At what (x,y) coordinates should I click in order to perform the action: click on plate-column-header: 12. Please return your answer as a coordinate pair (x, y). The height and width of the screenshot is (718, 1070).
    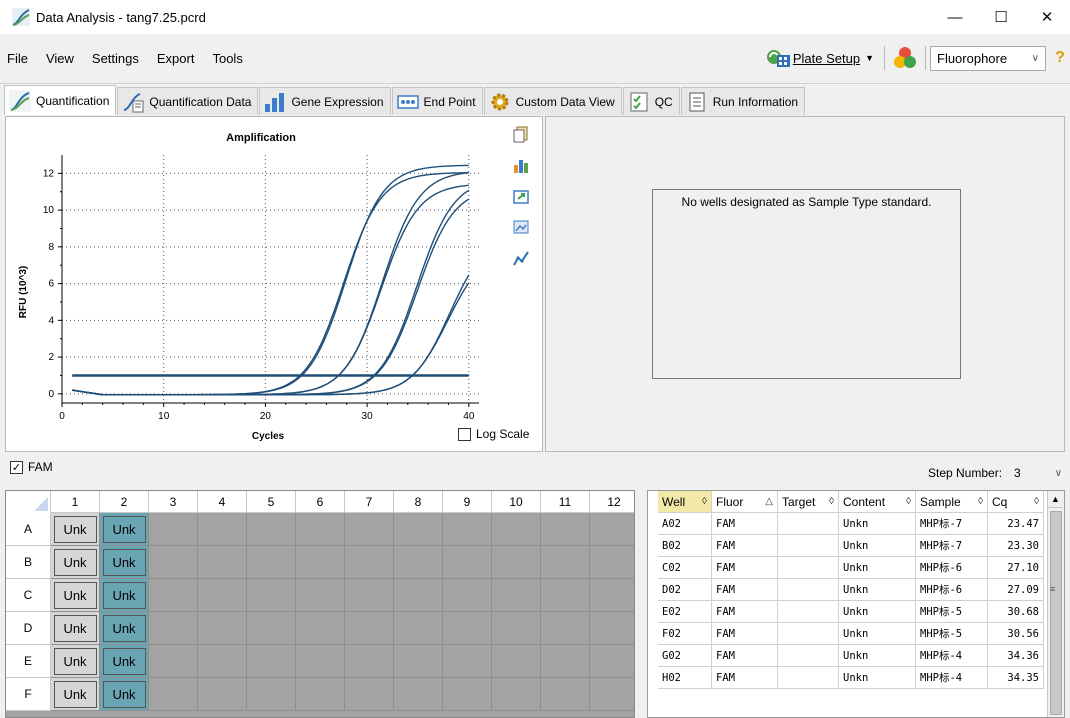
    Looking at the image, I should click on (612, 502).